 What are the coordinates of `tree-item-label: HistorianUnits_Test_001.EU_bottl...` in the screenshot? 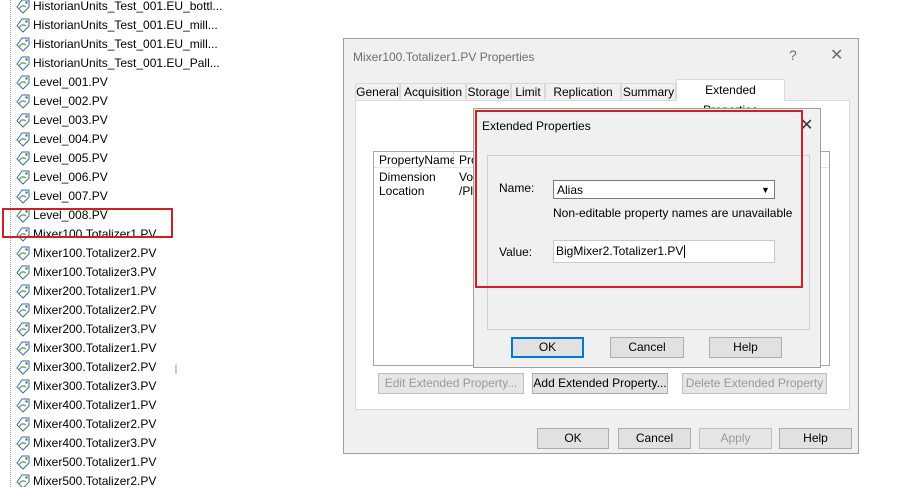 It's located at (128, 6).